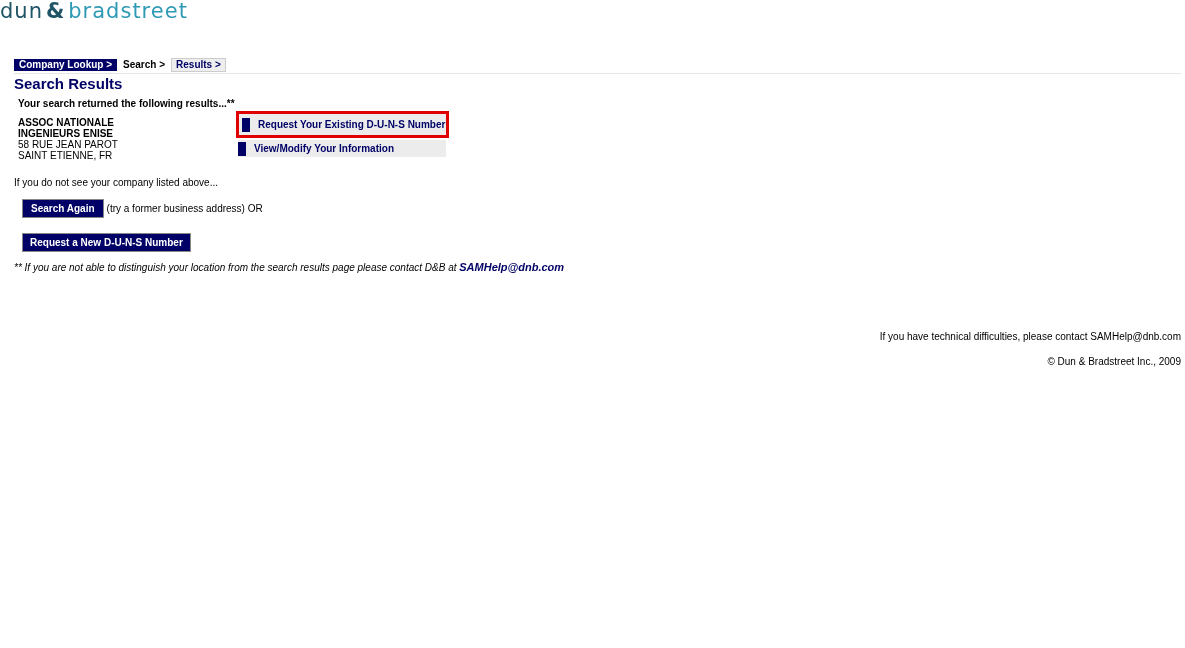  I want to click on page-title: Search Results, so click(68, 84).